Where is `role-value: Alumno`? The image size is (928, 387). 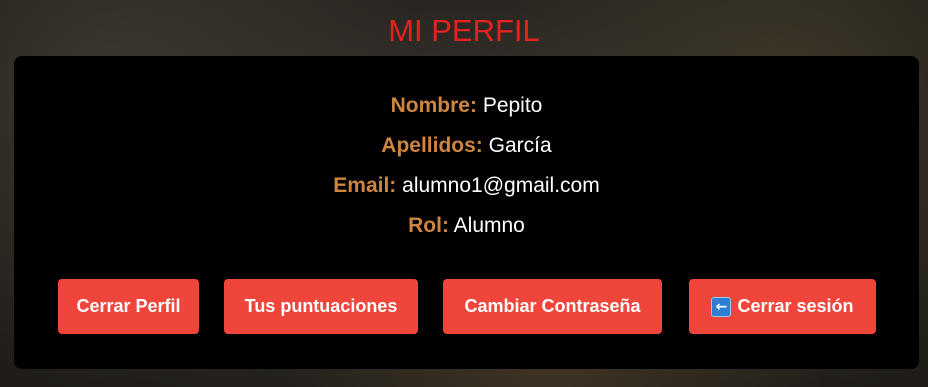
role-value: Alumno is located at coordinates (489, 225).